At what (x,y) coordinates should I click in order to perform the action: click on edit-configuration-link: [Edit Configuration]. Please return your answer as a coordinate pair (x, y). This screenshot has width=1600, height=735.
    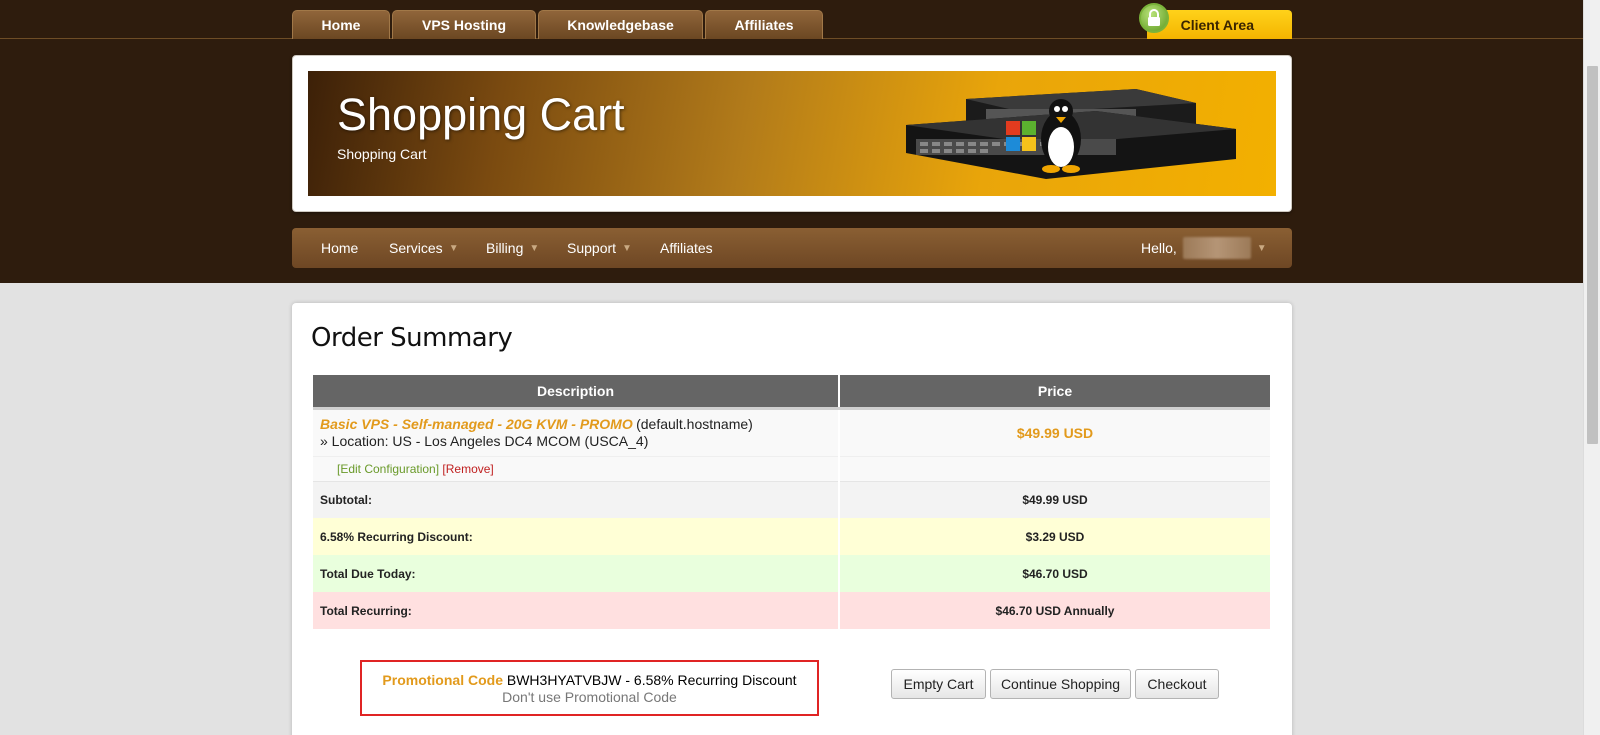
    Looking at the image, I should click on (388, 469).